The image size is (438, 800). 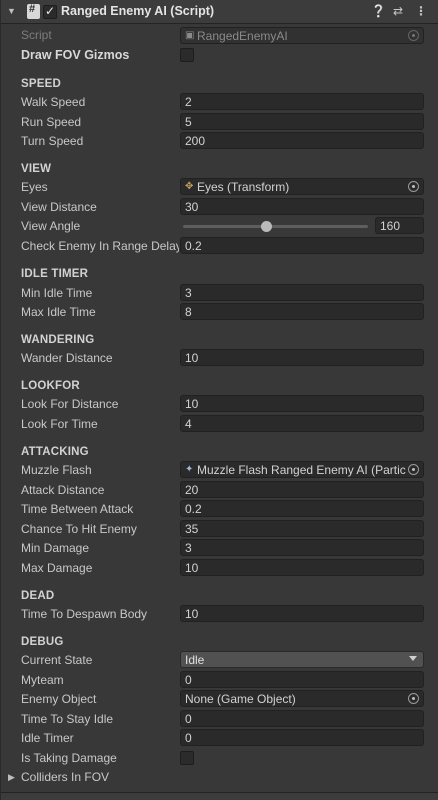 I want to click on eyes-label: Eyes, so click(x=34, y=187).